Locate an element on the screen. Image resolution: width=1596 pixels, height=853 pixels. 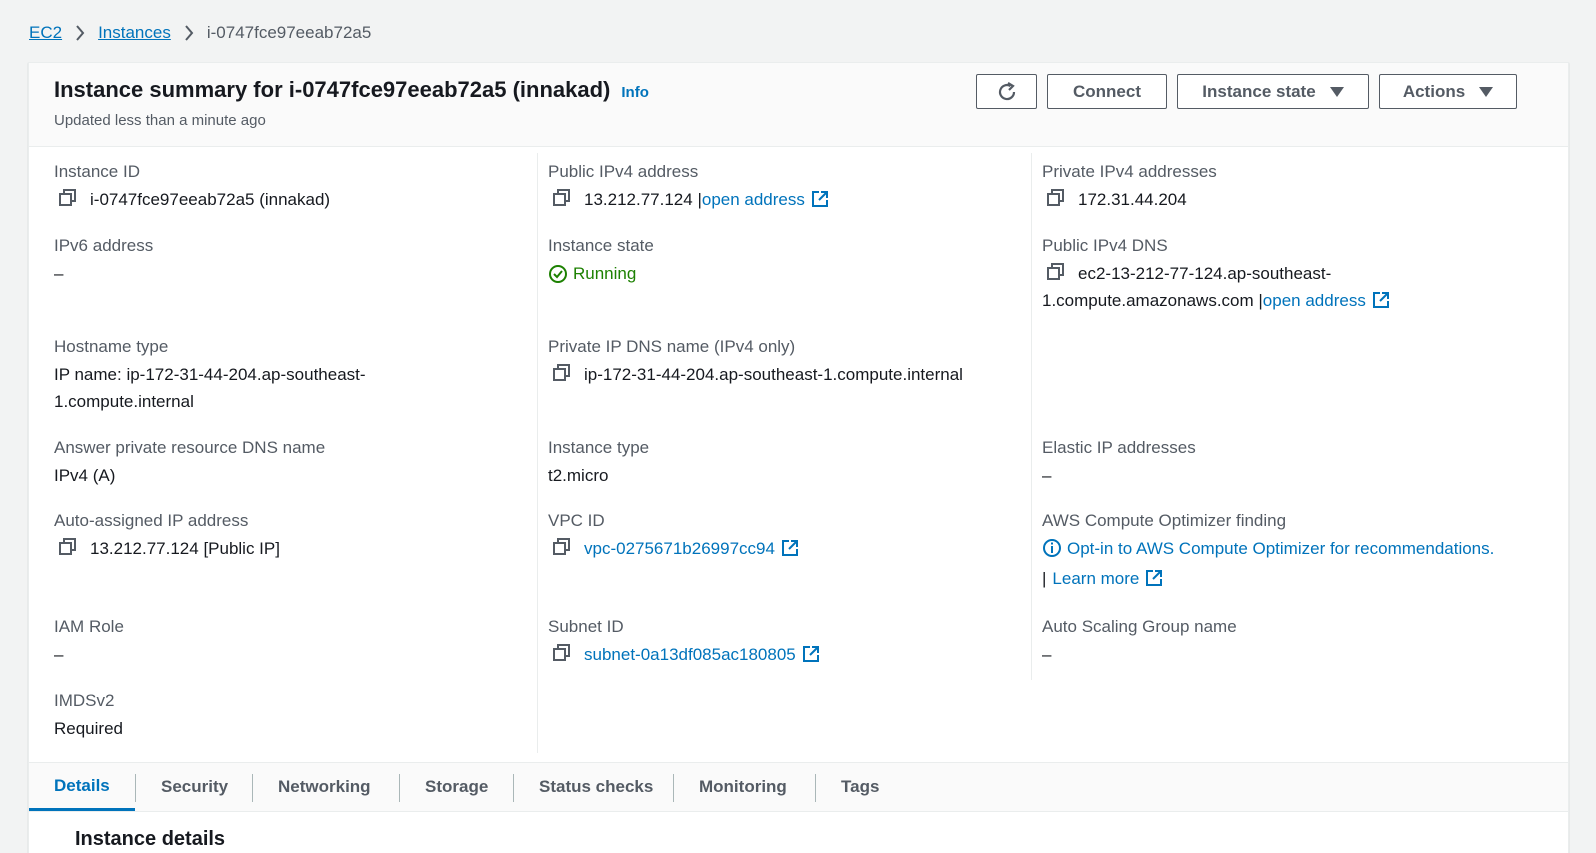
field-value: IPv4 (A) is located at coordinates (85, 475).